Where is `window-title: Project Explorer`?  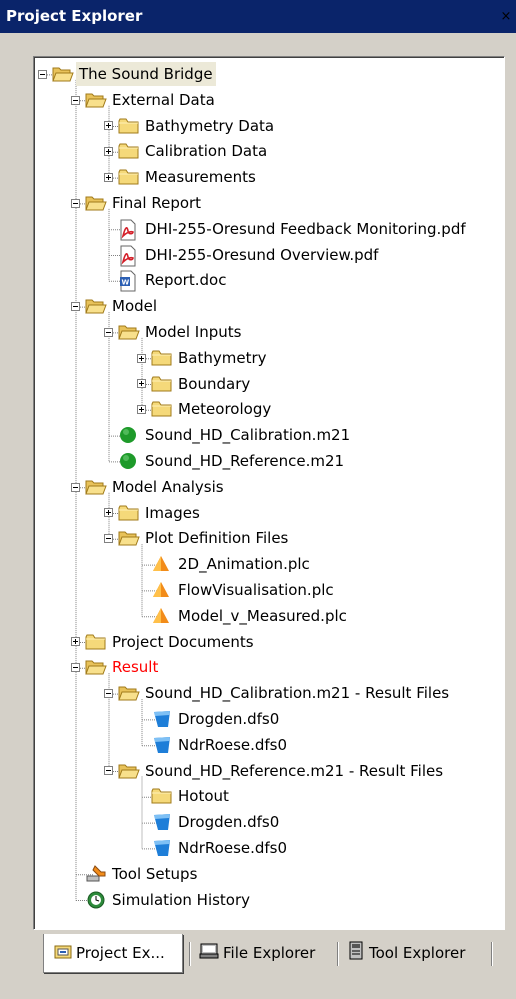
window-title: Project Explorer is located at coordinates (74, 16).